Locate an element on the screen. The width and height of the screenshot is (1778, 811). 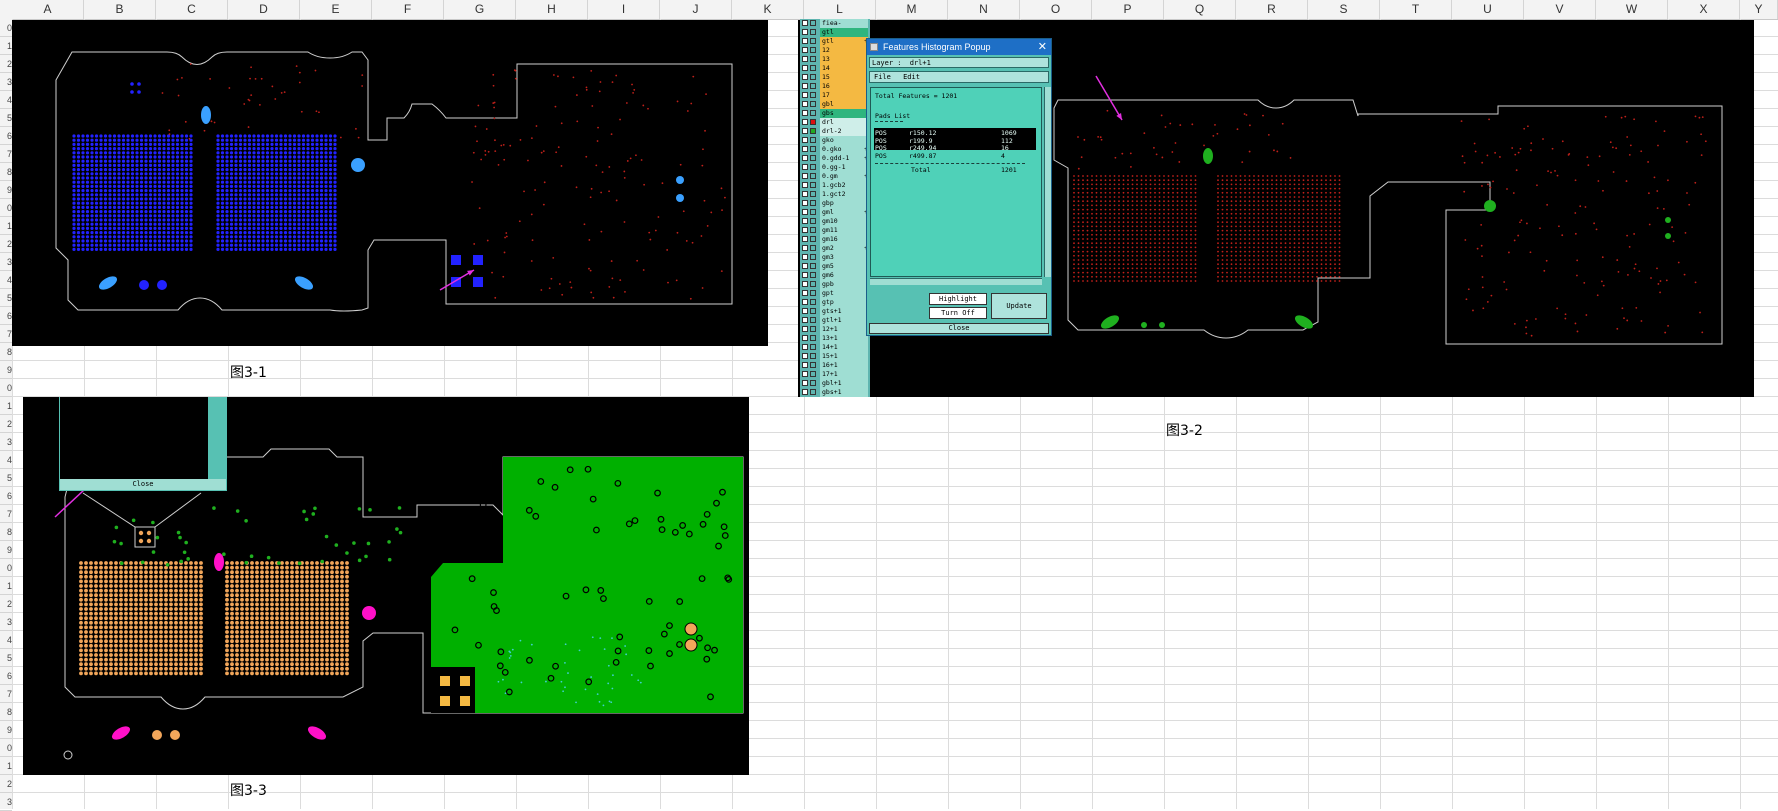
layer-item: 15+1 is located at coordinates (835, 356).